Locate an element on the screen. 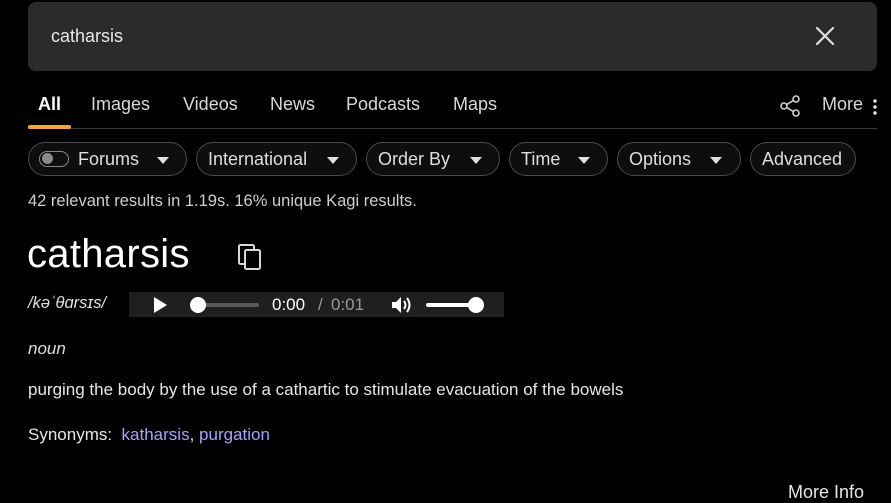  tab-maps: Maps is located at coordinates (475, 104).